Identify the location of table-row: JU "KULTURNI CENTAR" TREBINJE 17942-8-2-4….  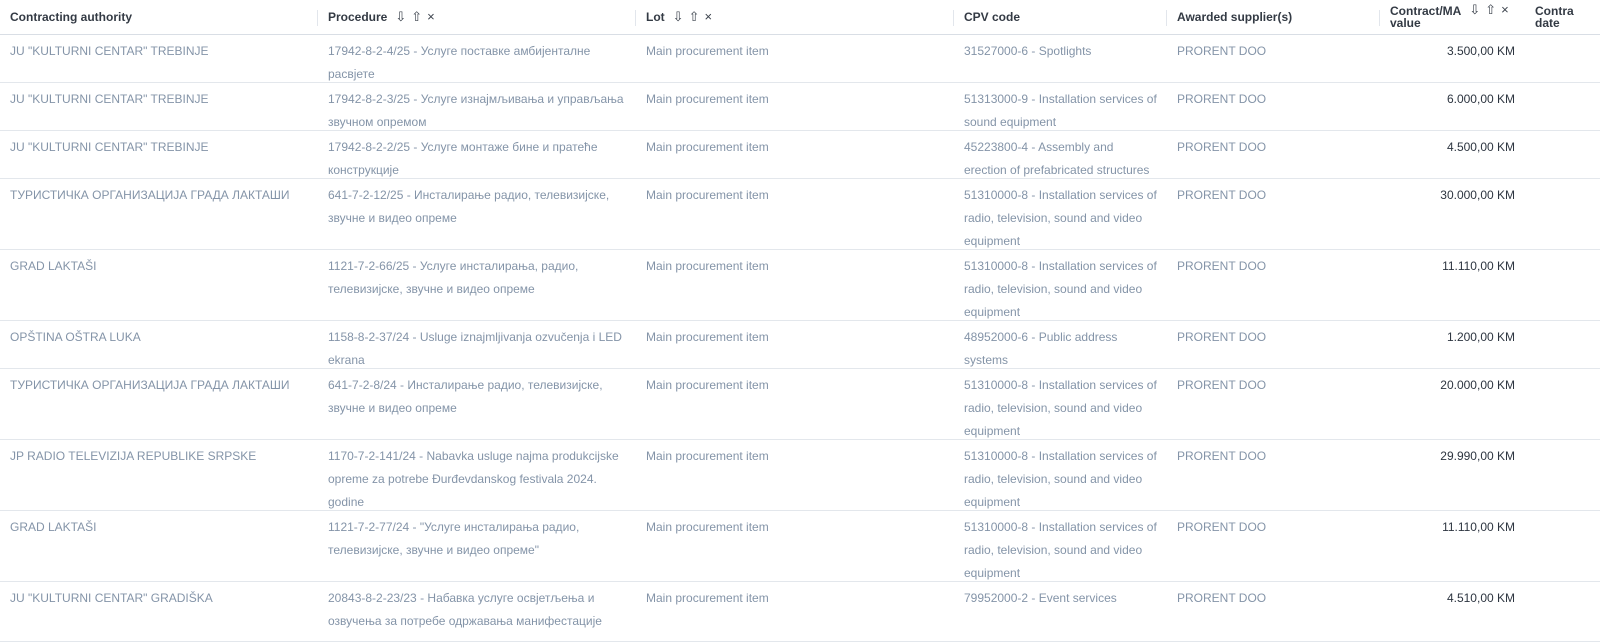
(800, 59).